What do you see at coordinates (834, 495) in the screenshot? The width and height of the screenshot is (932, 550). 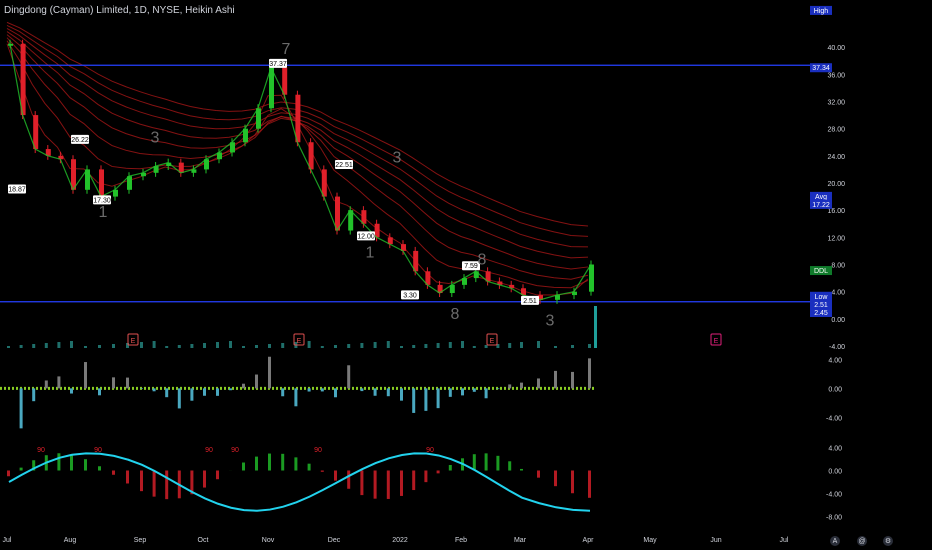 I see `osc2-tick-label: -4.00` at bounding box center [834, 495].